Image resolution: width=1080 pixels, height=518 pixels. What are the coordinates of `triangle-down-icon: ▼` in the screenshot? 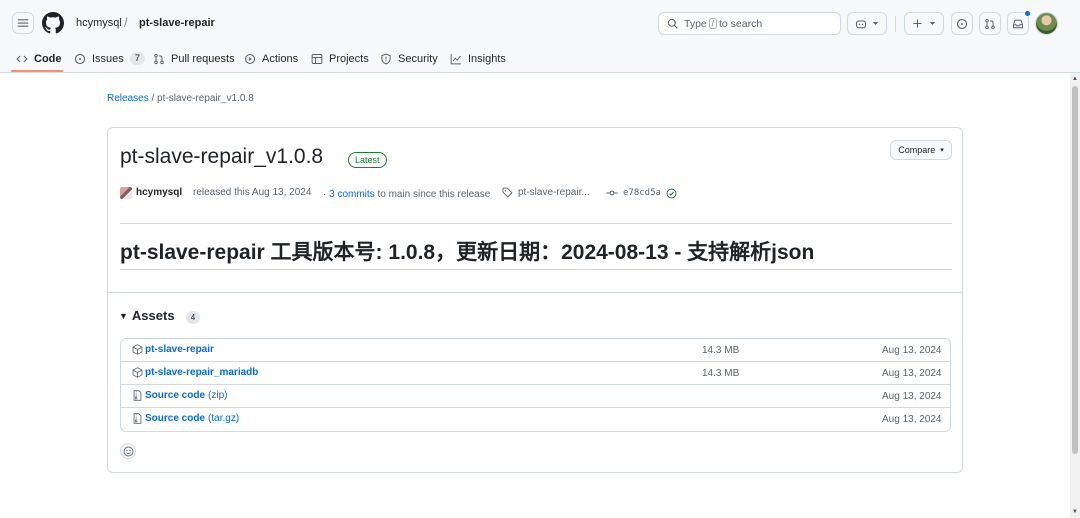 It's located at (123, 315).